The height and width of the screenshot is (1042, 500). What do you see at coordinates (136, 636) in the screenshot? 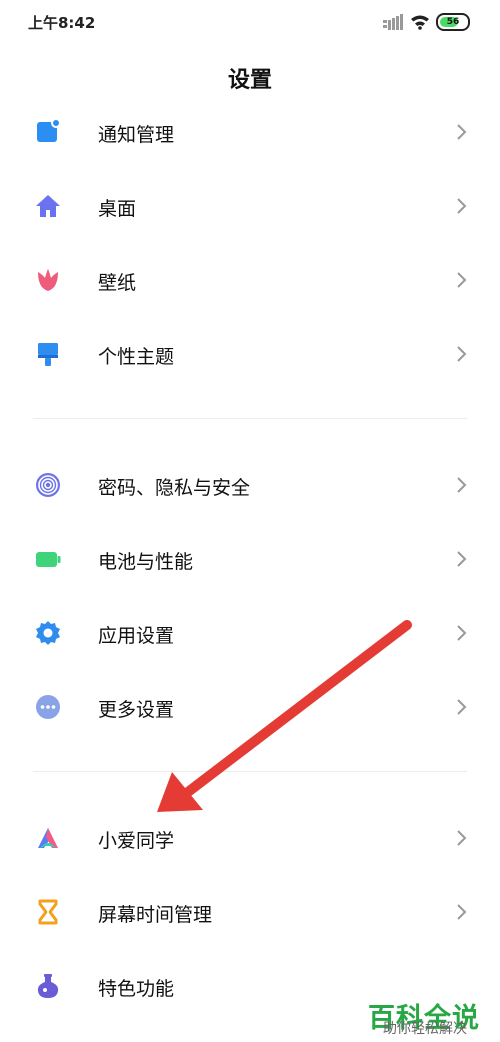
I see `settings-item-label: 应用设置` at bounding box center [136, 636].